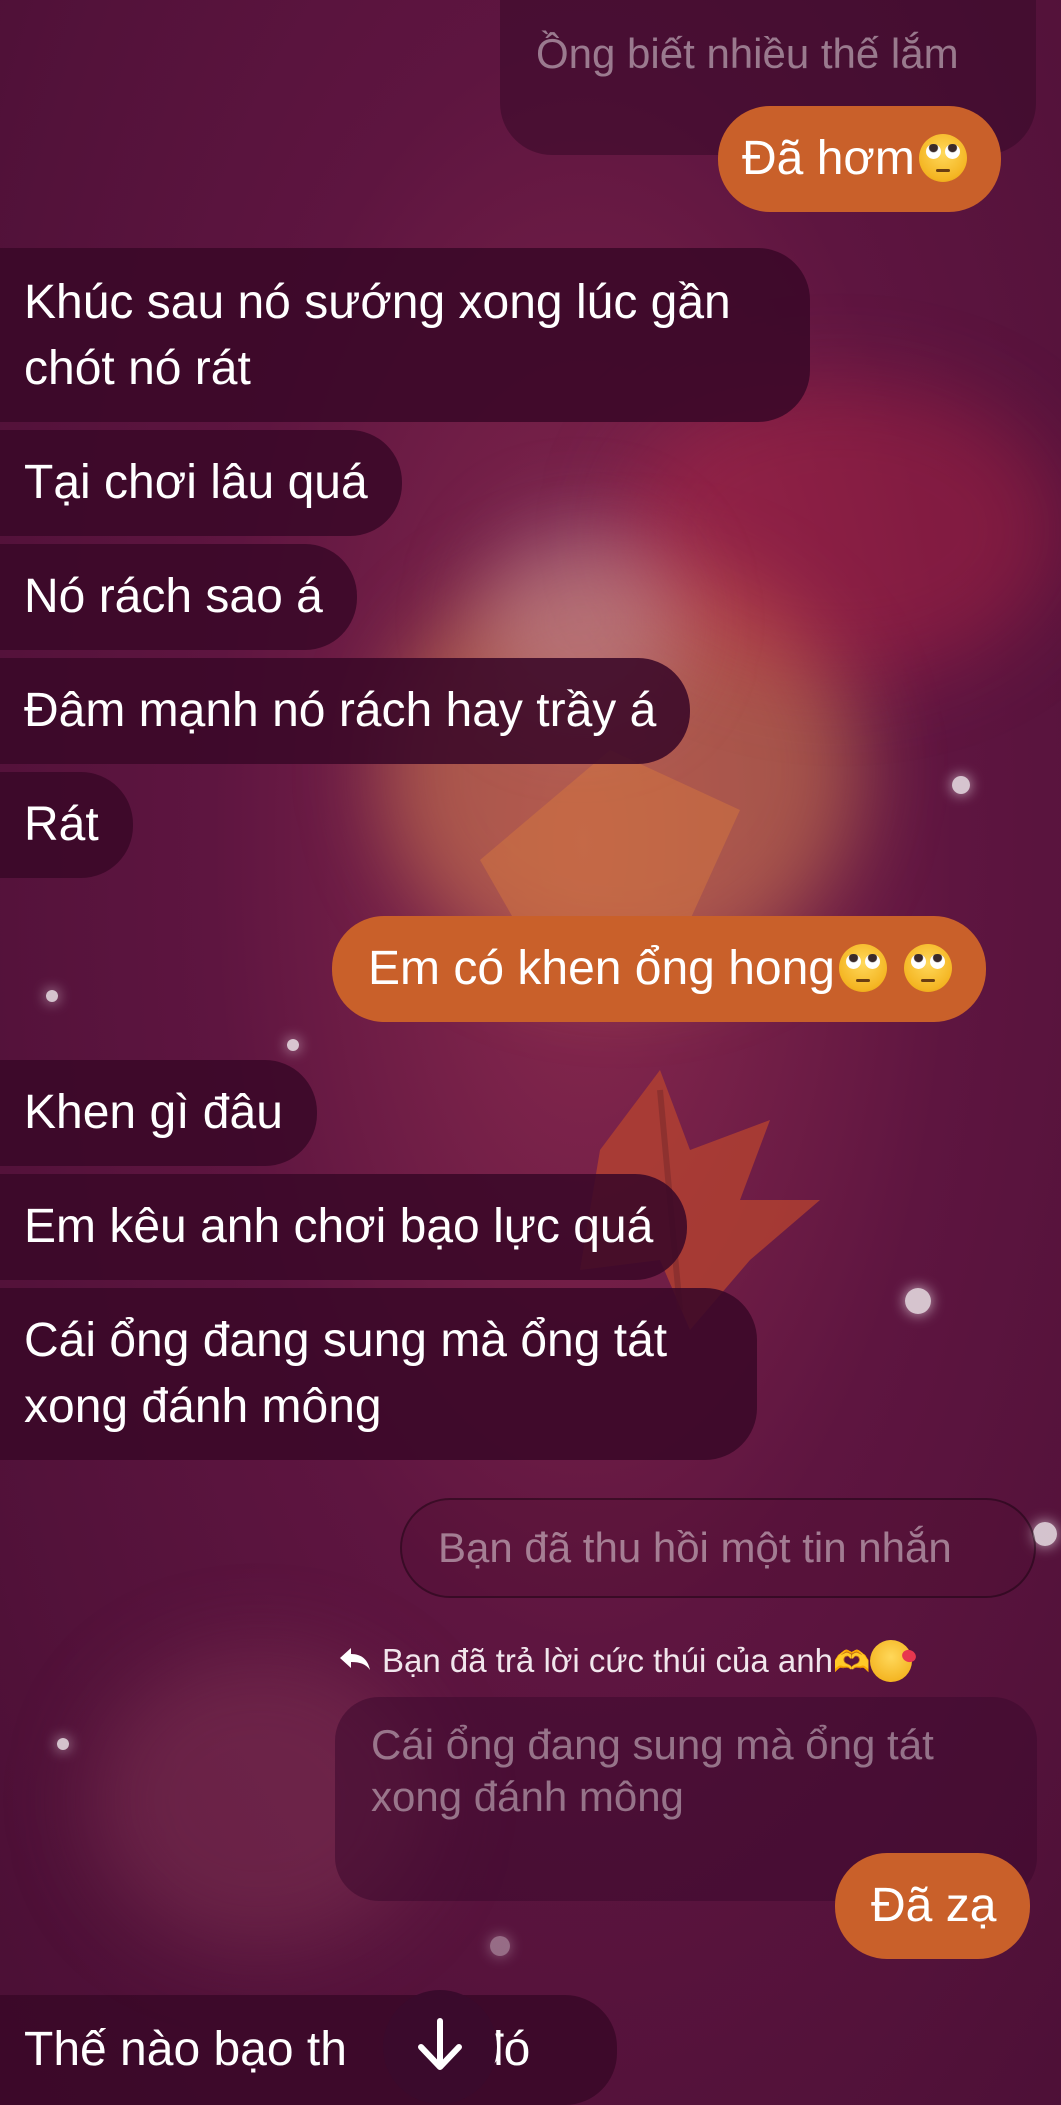  I want to click on recalled-text: Bạn đã thu hồi một tin nhắn, so click(695, 1547).